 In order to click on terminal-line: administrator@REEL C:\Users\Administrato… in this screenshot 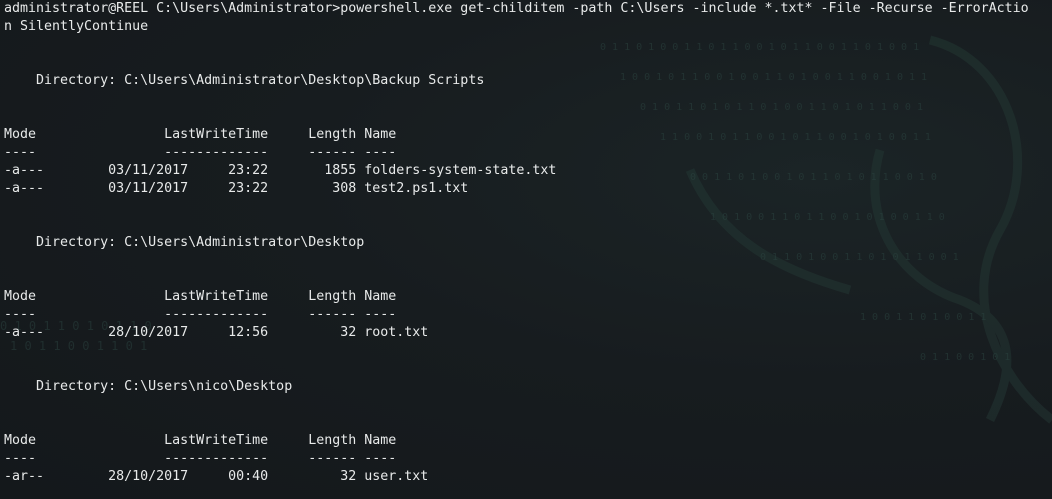, I will do `click(516, 8)`.